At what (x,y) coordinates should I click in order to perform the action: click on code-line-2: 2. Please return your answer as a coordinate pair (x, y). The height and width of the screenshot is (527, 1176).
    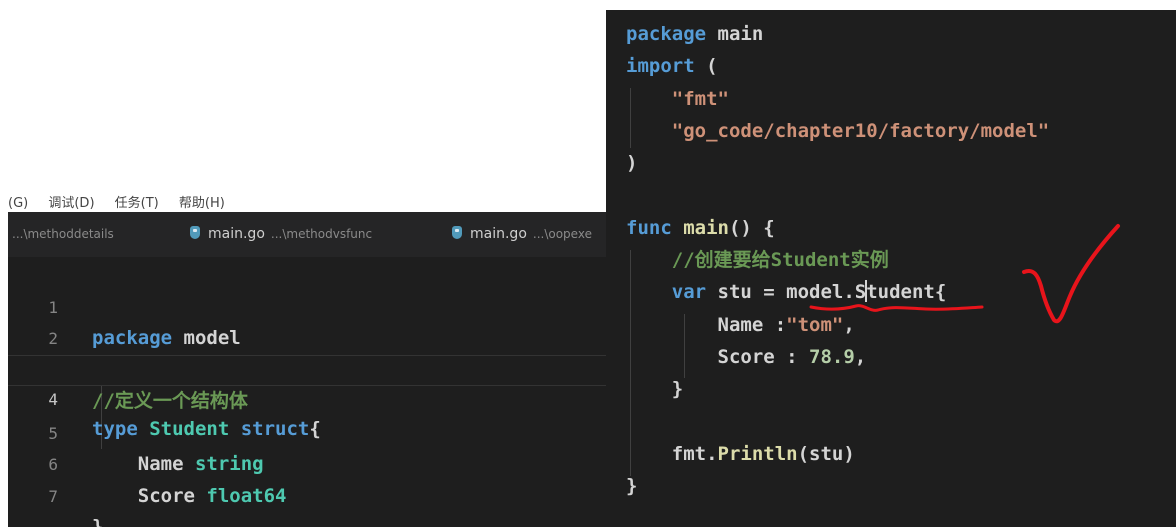
    Looking at the image, I should click on (308, 320).